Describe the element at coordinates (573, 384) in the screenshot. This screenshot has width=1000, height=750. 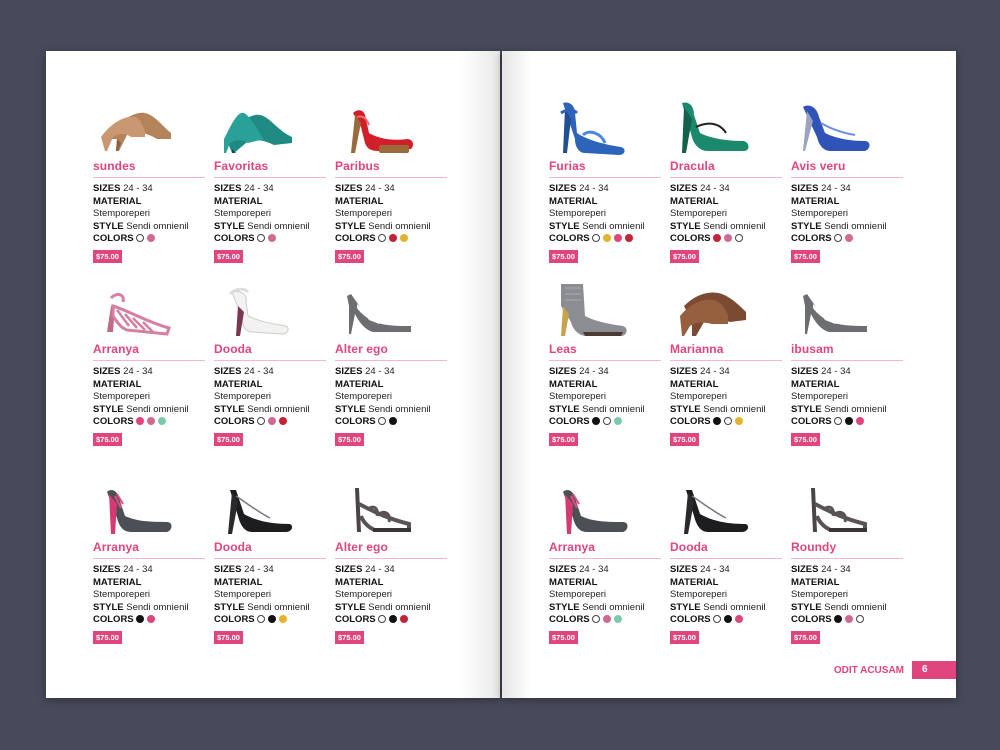
I see `material-label: MATERIAL` at that location.